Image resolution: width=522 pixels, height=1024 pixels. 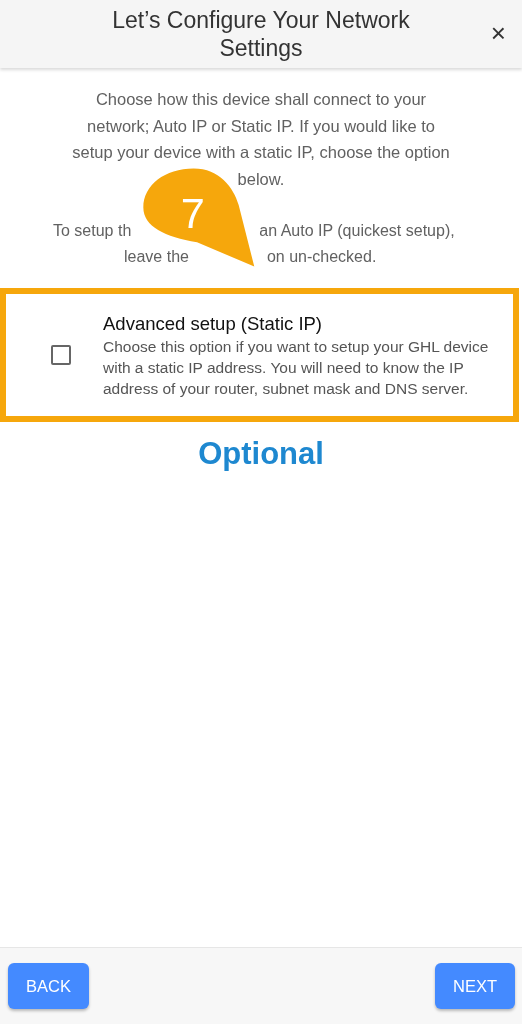 What do you see at coordinates (321, 257) in the screenshot?
I see `hint-text: on un-checked.` at bounding box center [321, 257].